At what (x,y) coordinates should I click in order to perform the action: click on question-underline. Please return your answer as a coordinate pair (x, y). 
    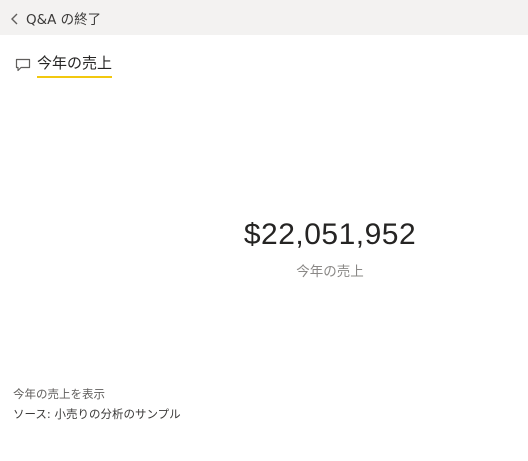
    Looking at the image, I should click on (75, 76).